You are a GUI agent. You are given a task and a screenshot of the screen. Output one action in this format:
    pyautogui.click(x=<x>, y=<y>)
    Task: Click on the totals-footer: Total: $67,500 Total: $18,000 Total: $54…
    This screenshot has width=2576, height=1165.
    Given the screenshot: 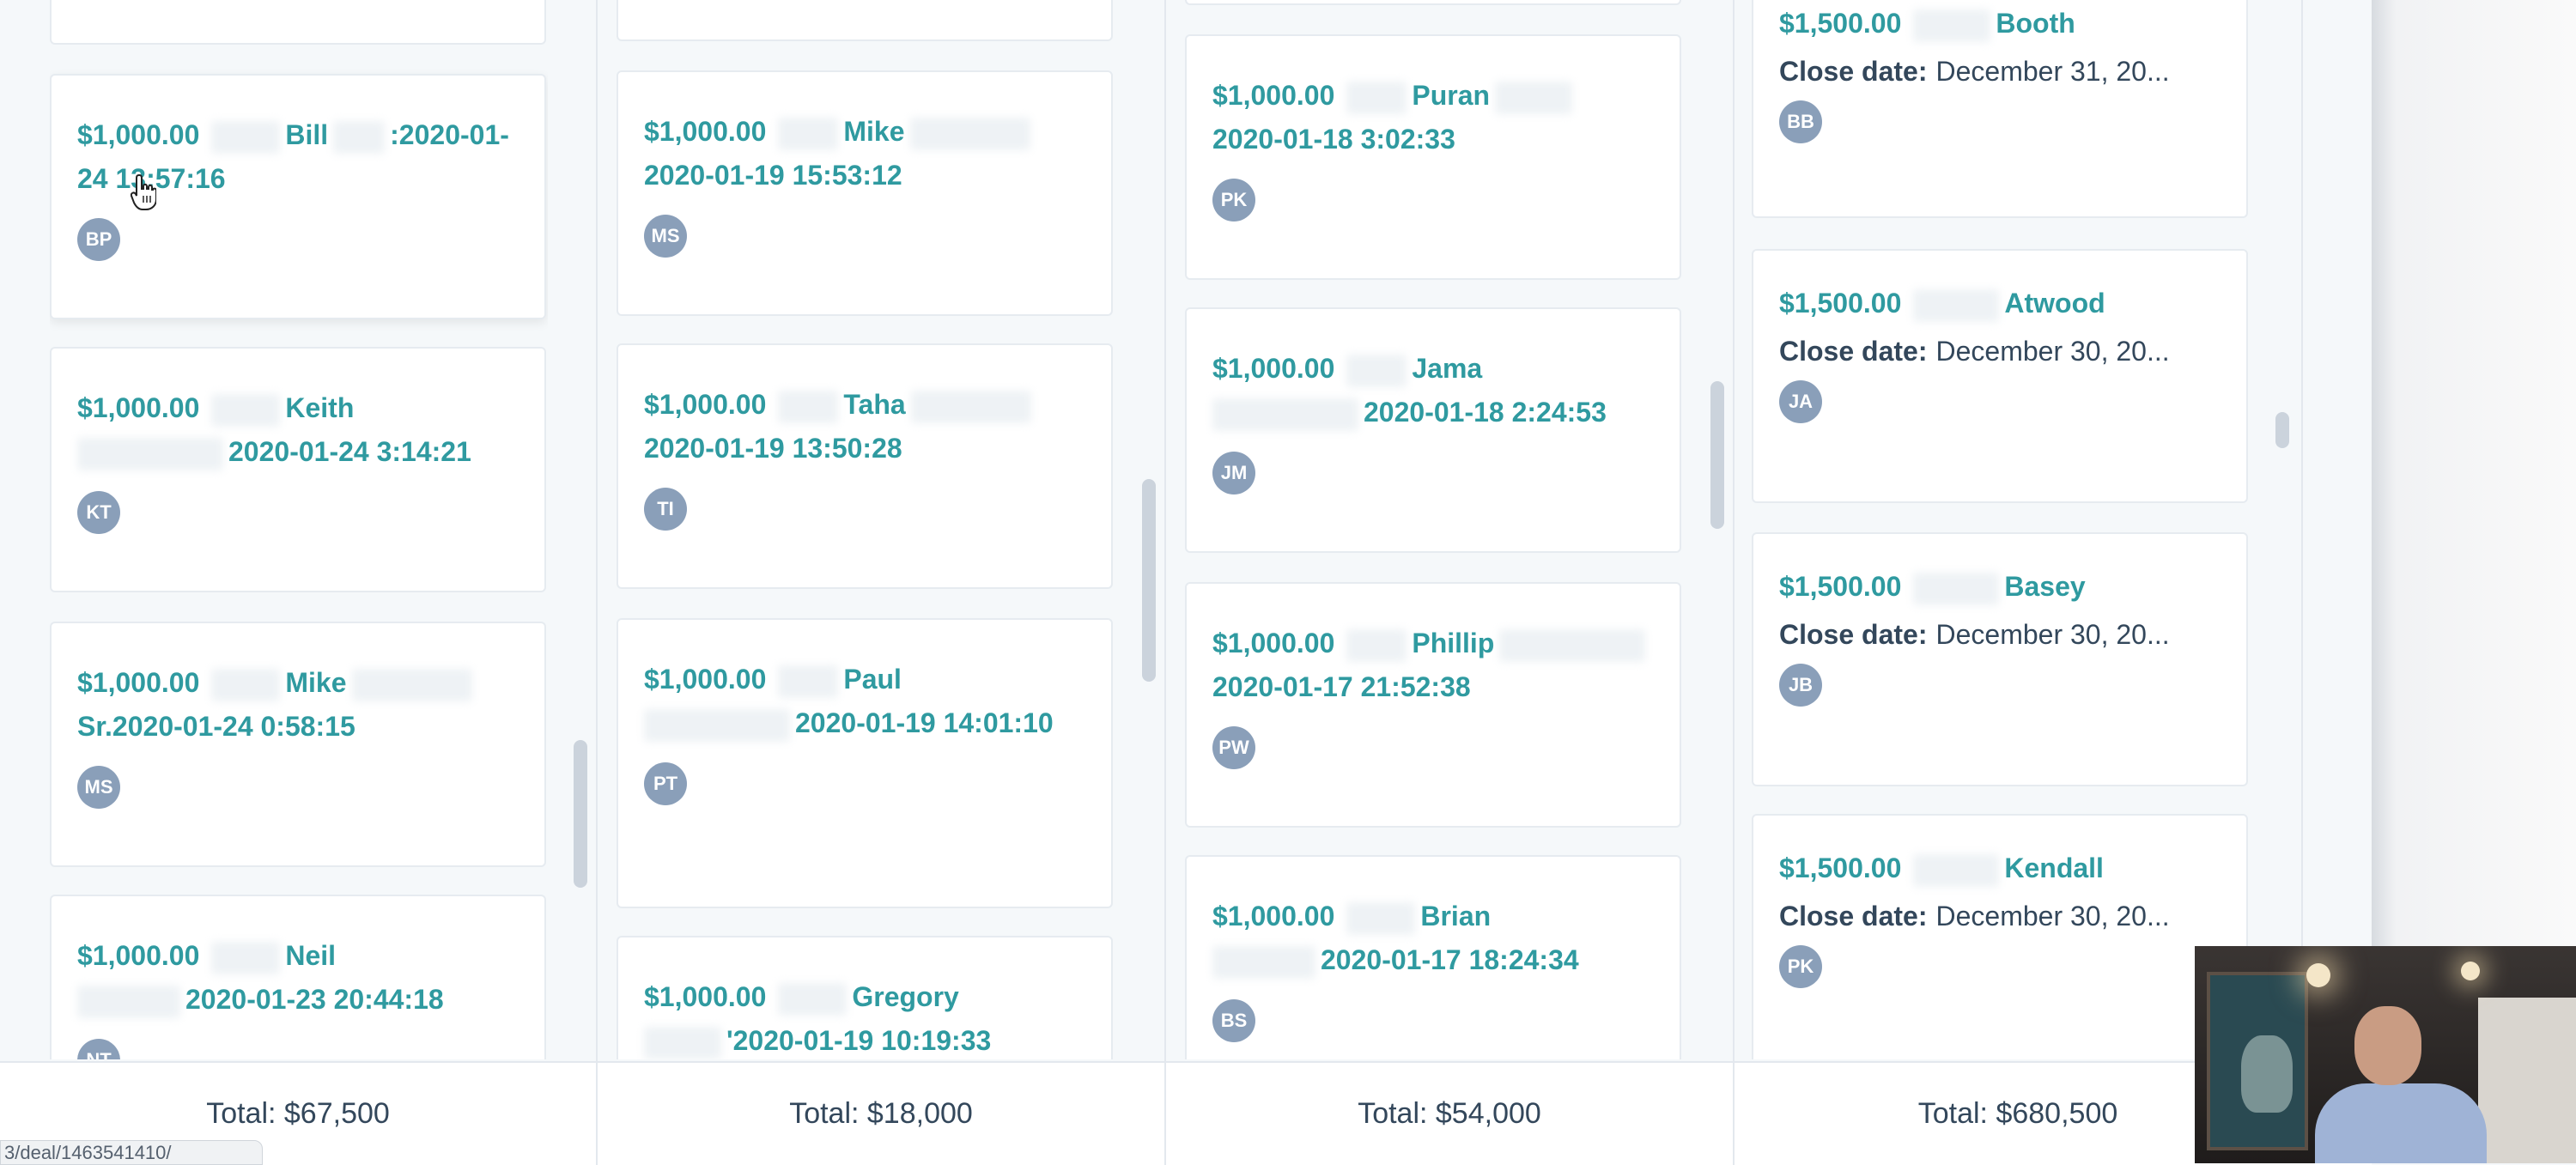 What is the action you would take?
    pyautogui.click(x=1186, y=1113)
    